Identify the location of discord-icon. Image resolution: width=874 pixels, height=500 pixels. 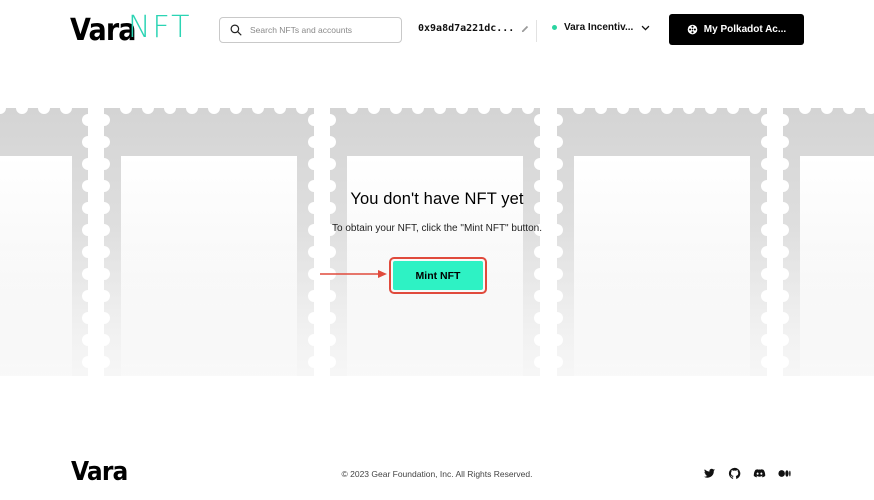
(759, 473).